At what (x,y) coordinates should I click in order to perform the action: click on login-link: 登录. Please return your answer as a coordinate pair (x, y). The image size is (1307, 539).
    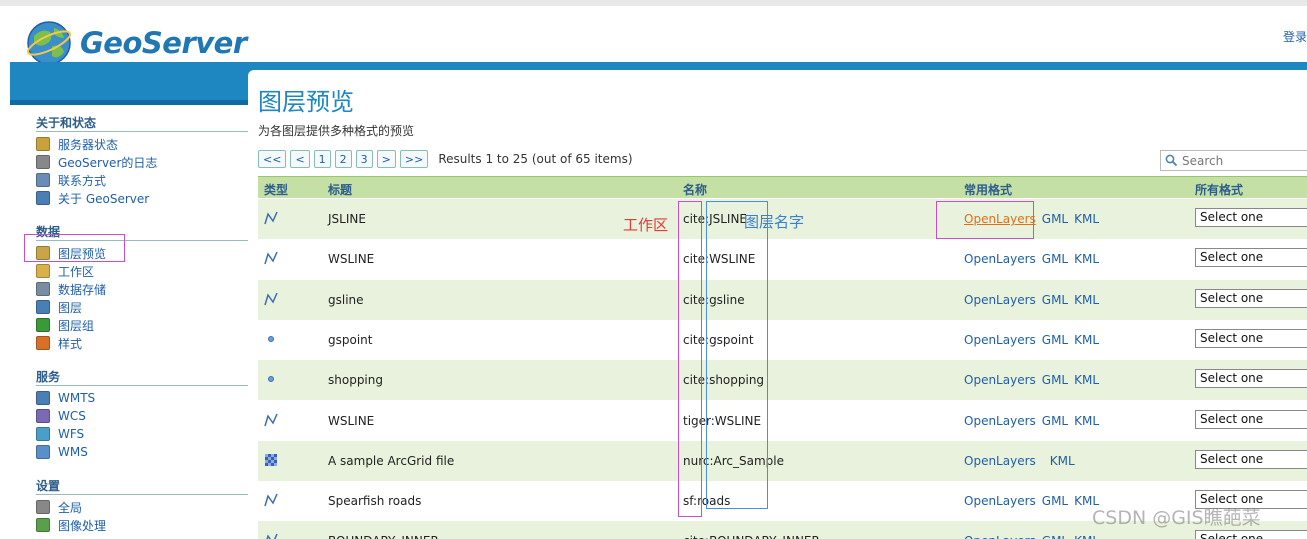
    Looking at the image, I should click on (1295, 36).